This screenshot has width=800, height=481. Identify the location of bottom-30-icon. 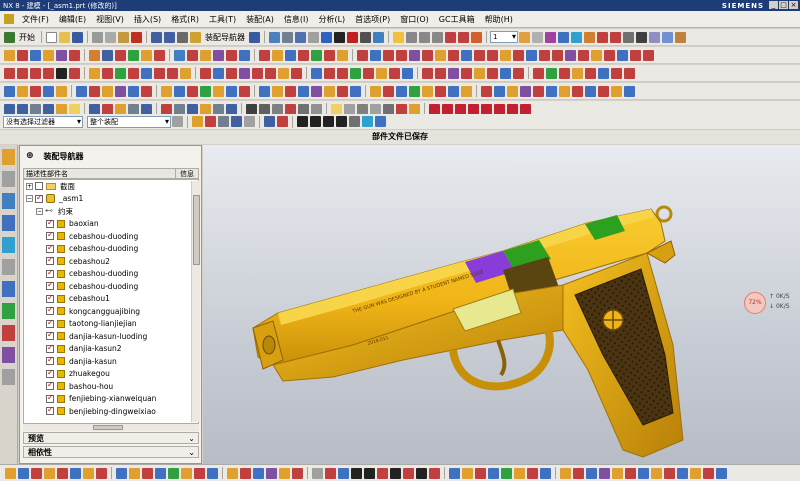
(408, 473).